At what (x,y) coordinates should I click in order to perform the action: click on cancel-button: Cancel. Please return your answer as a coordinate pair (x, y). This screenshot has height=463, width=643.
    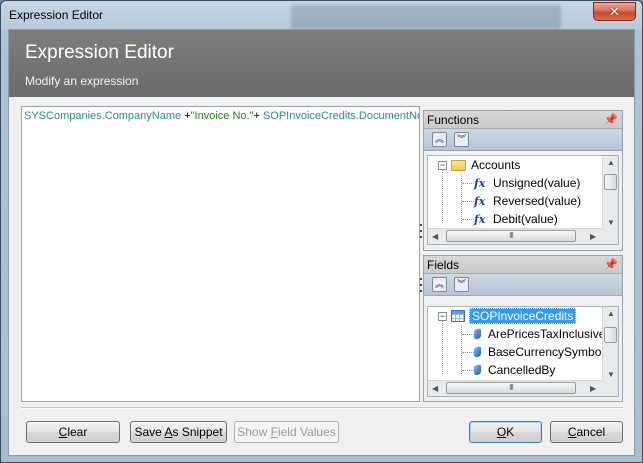
    Looking at the image, I should click on (586, 432).